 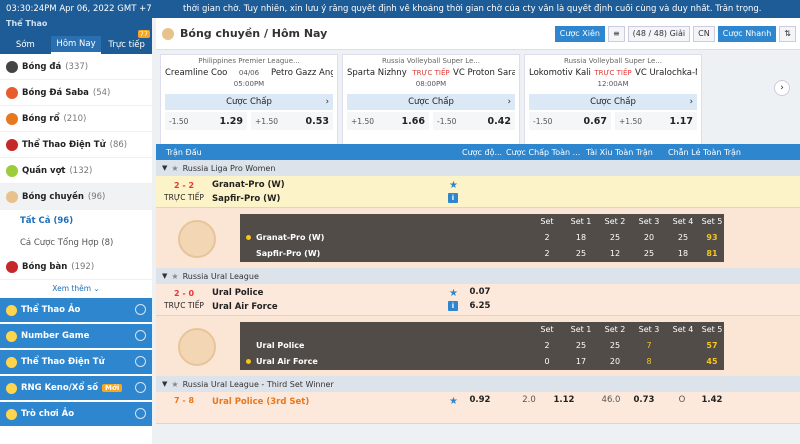 I want to click on sport-count: (132), so click(x=81, y=170).